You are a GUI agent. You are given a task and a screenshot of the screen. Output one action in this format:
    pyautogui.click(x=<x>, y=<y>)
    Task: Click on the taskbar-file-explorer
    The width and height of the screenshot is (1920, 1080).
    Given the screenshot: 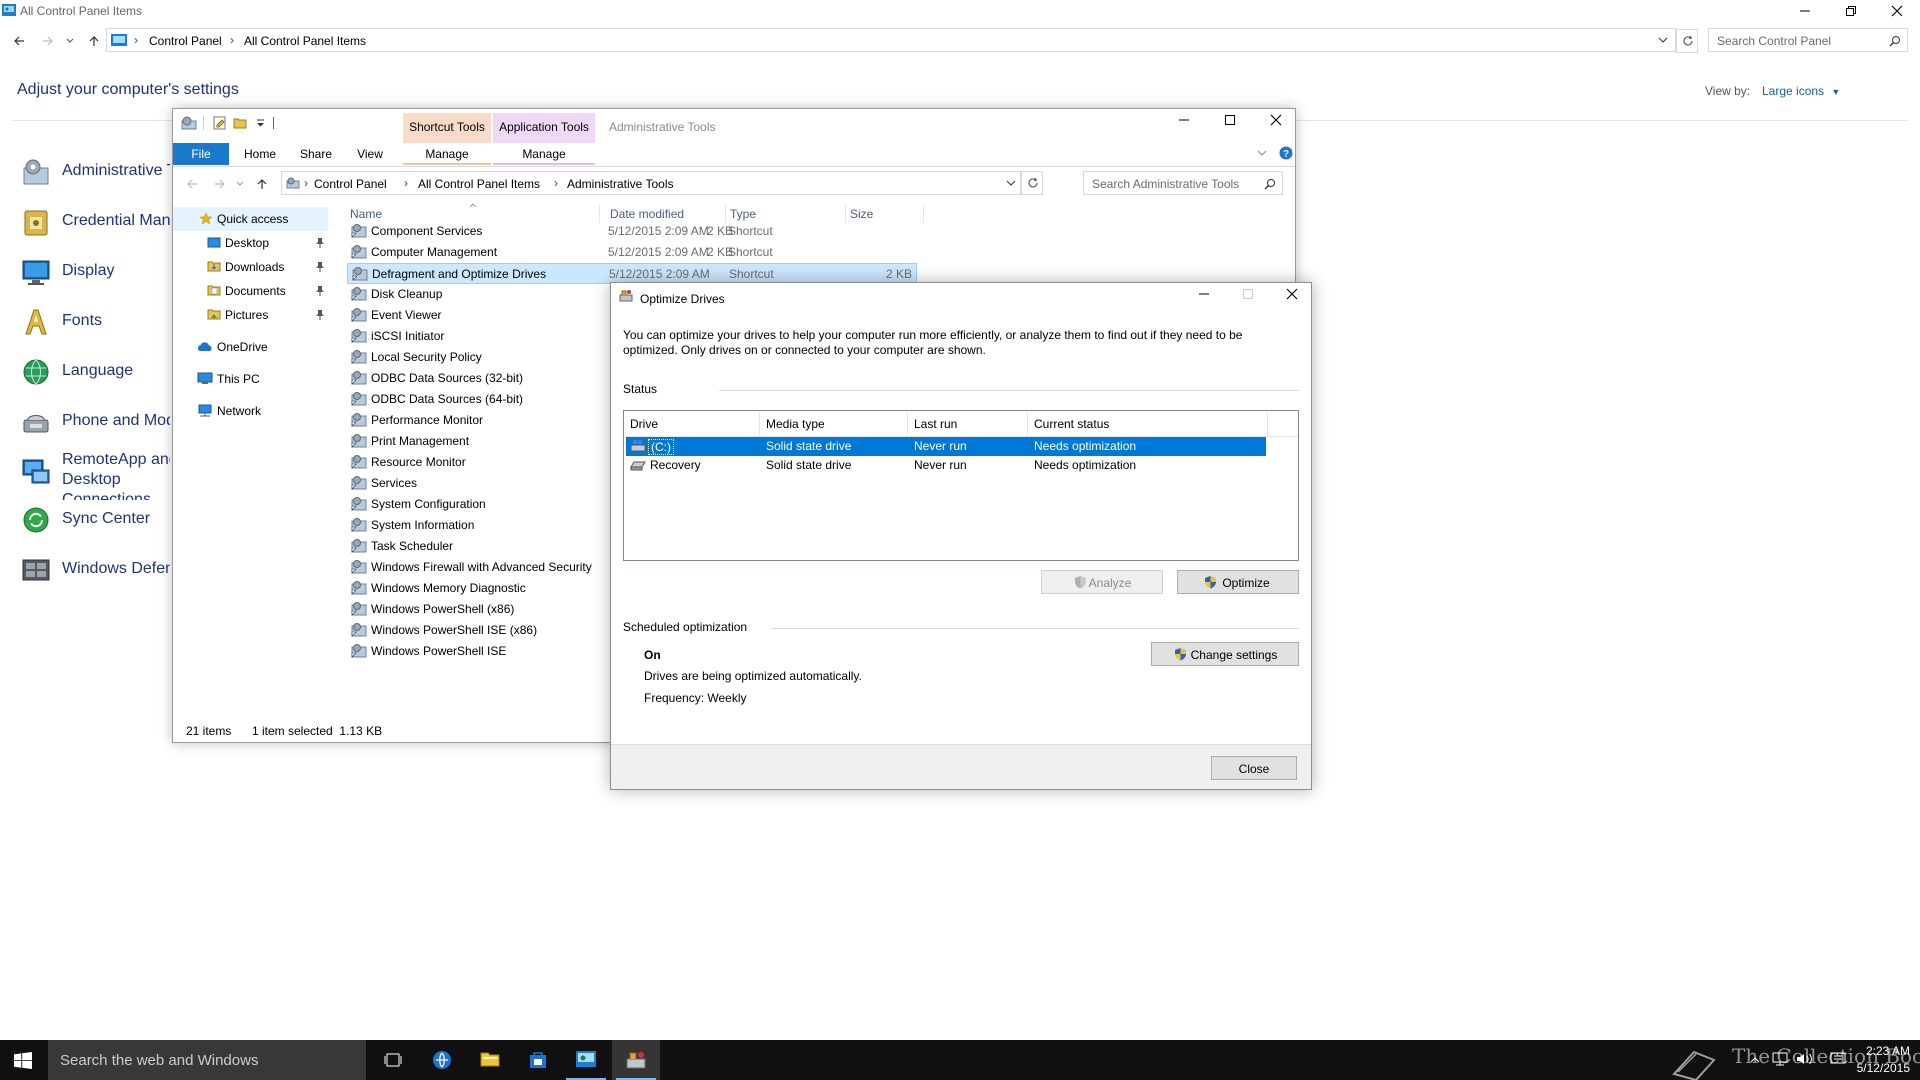 What is the action you would take?
    pyautogui.click(x=490, y=1060)
    